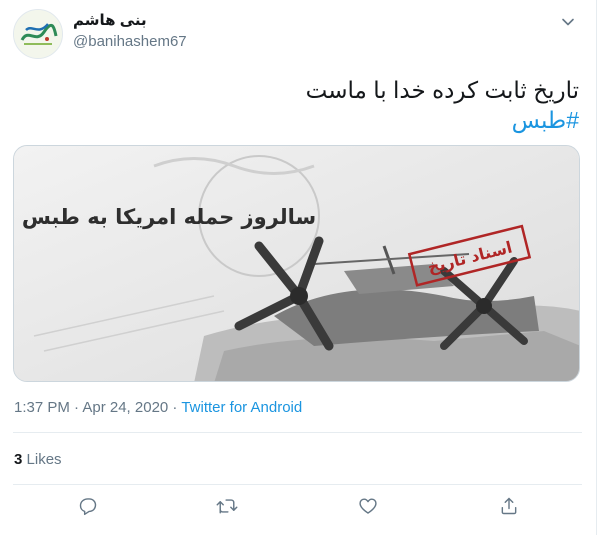 The height and width of the screenshot is (535, 597). What do you see at coordinates (97, 407) in the screenshot?
I see `tweet-timestamp: 1:37 PM · Apr 24, 2020 ·` at bounding box center [97, 407].